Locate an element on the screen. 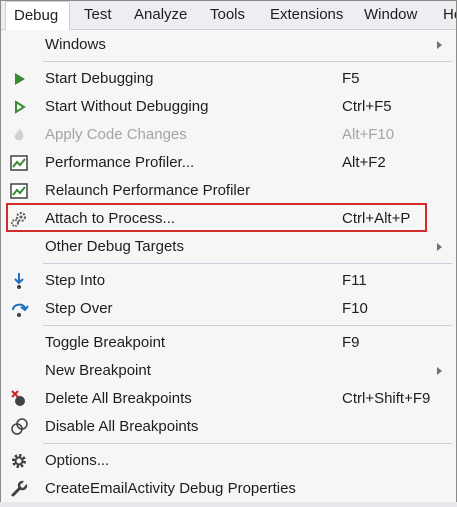  debug-properties-item: CreateEmailActivity Debug Properties is located at coordinates (228, 489).